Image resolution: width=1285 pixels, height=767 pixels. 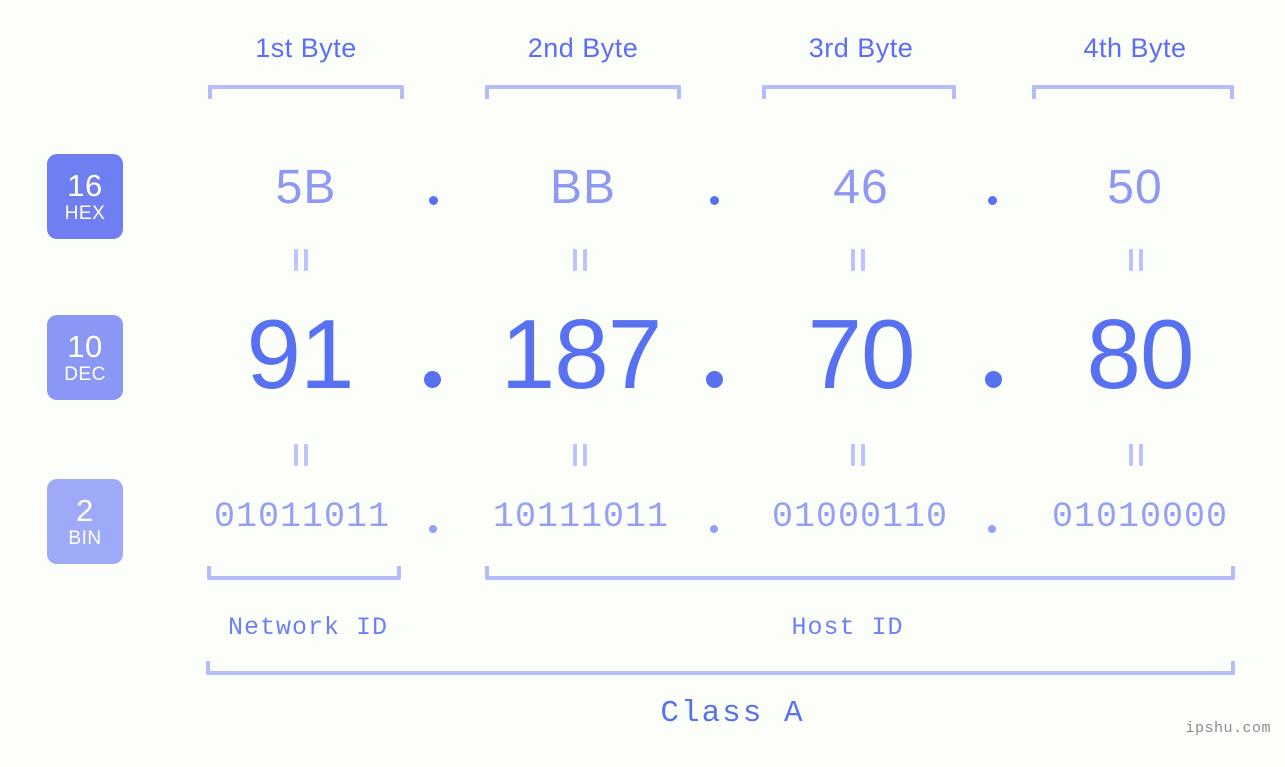 I want to click on bin-octet-1: 01011011, so click(x=302, y=517).